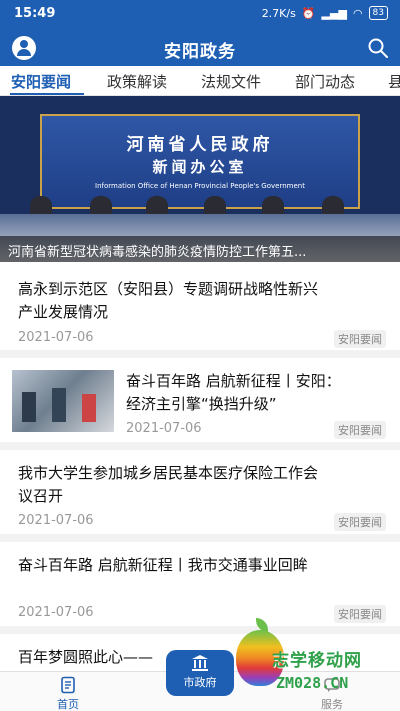 The height and width of the screenshot is (711, 400). What do you see at coordinates (200, 167) in the screenshot?
I see `backdrop-subtitle: 新闻办公室` at bounding box center [200, 167].